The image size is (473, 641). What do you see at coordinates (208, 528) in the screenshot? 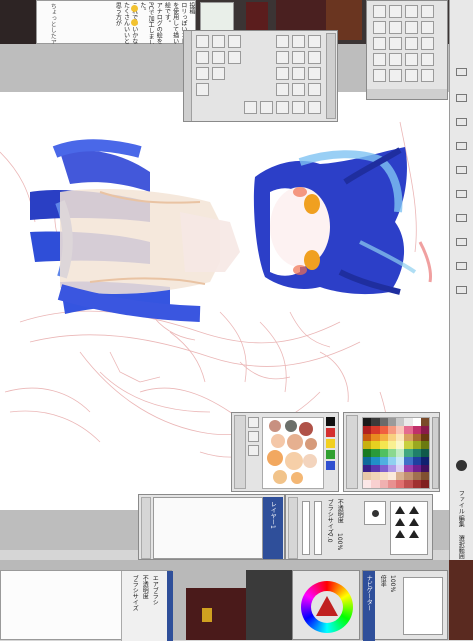
I see `layer-list` at bounding box center [208, 528].